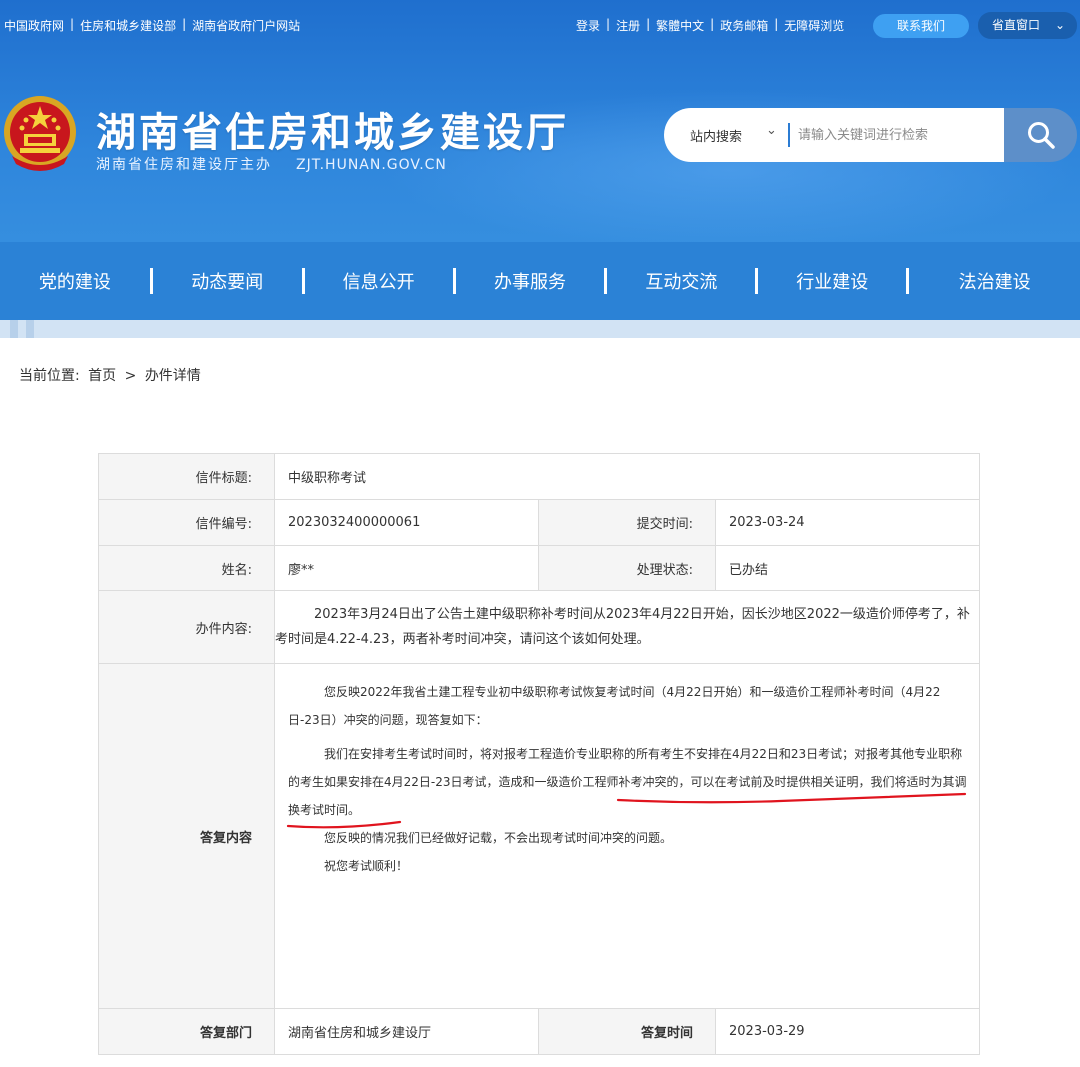 This screenshot has width=1080, height=1067. Describe the element at coordinates (681, 281) in the screenshot. I see `nav-item-interaction: 互动交流` at that location.